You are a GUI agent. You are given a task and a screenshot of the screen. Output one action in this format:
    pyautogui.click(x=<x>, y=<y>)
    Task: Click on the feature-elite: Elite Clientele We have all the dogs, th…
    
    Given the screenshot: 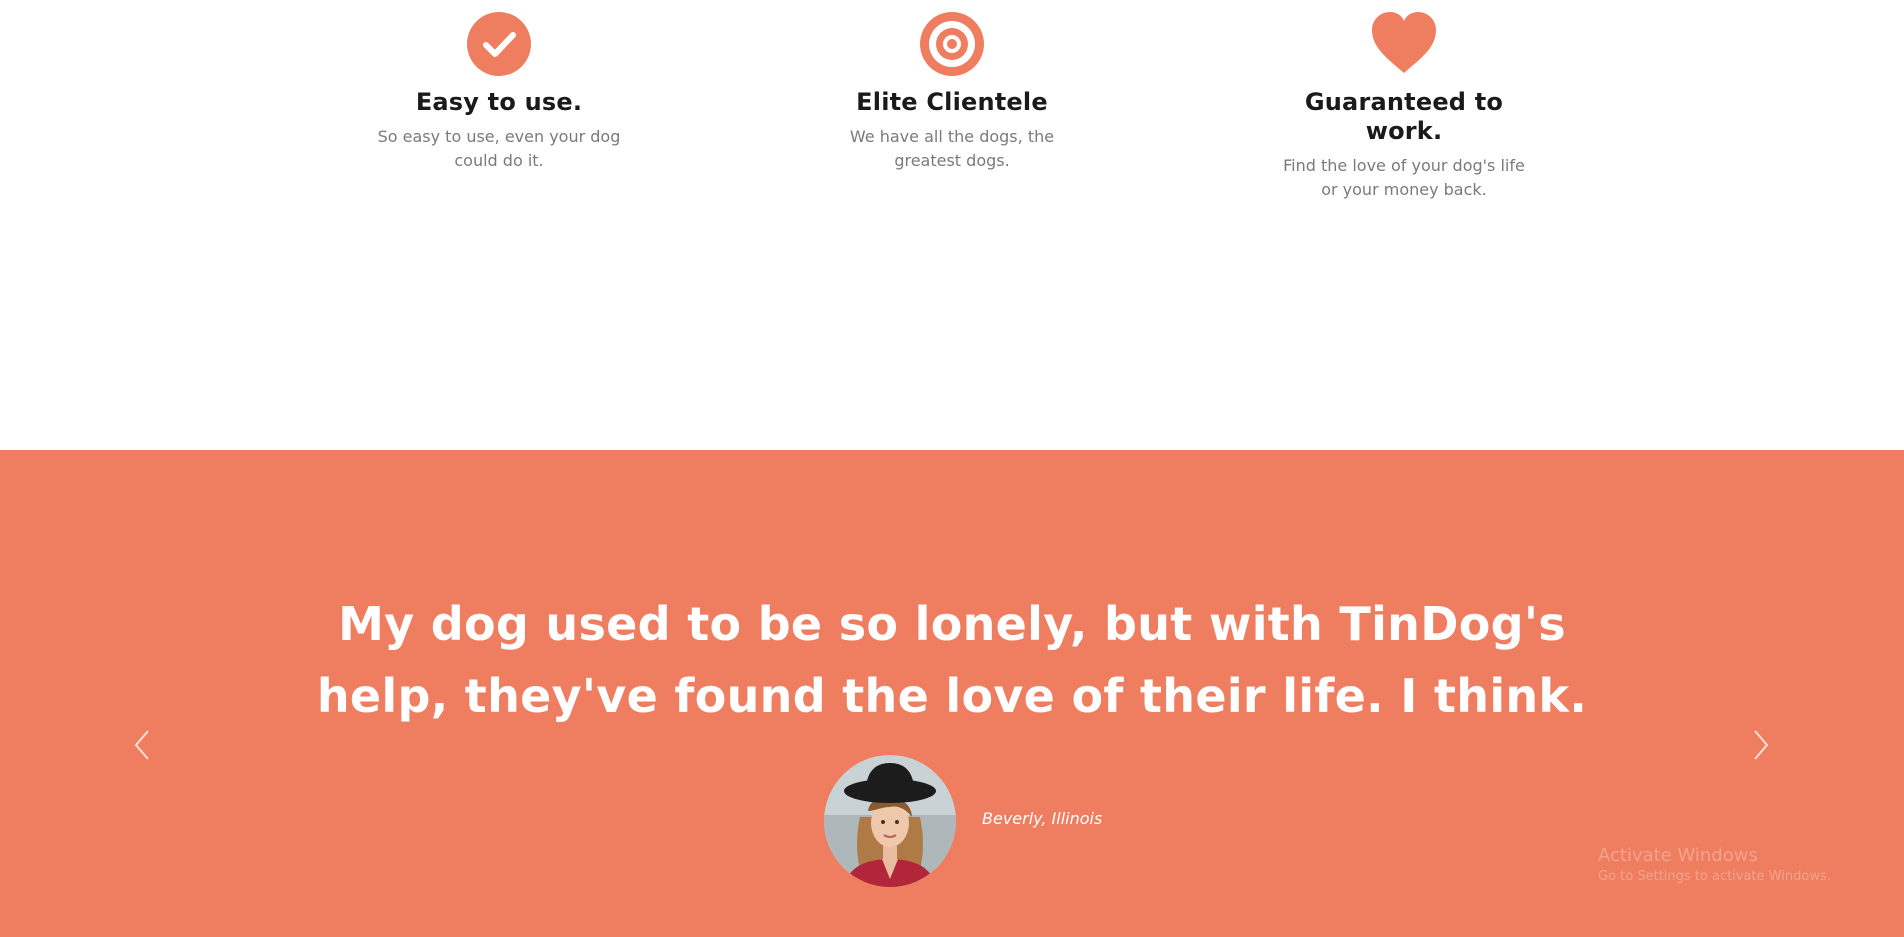 What is the action you would take?
    pyautogui.click(x=952, y=86)
    